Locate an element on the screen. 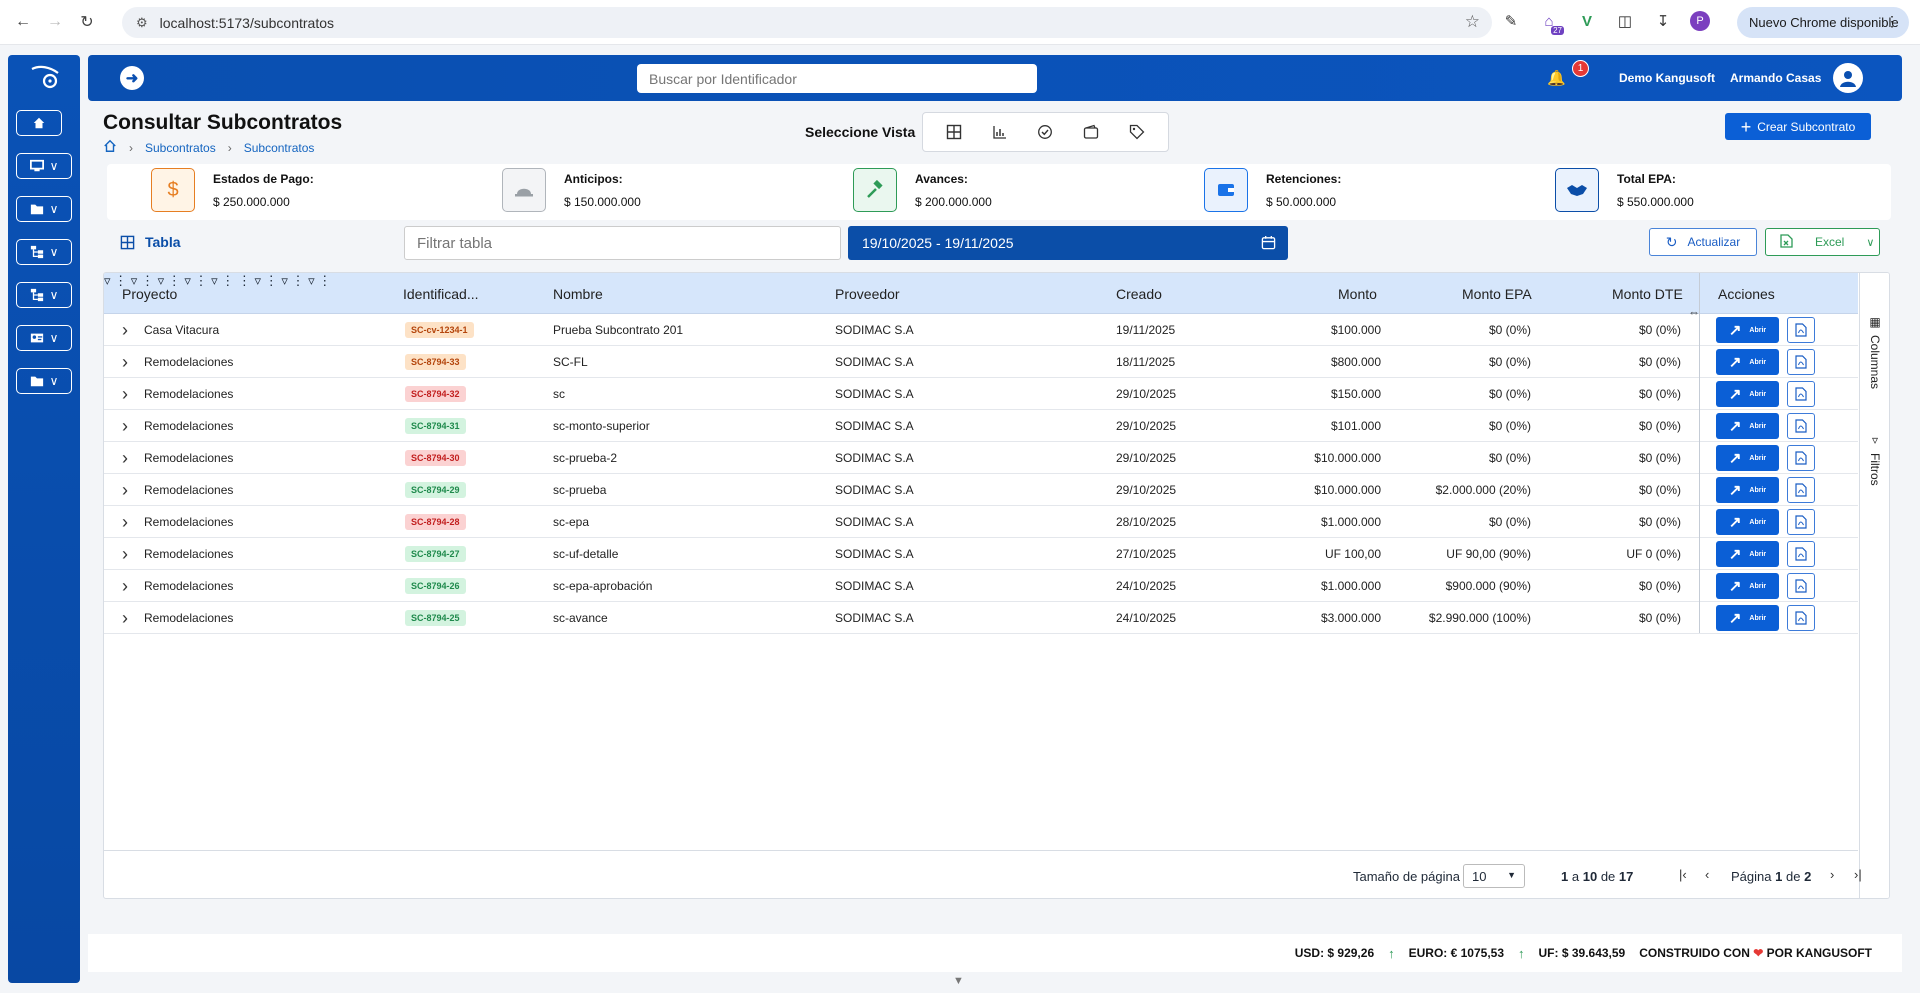 The height and width of the screenshot is (993, 1920). profile-avatar: P is located at coordinates (1700, 21).